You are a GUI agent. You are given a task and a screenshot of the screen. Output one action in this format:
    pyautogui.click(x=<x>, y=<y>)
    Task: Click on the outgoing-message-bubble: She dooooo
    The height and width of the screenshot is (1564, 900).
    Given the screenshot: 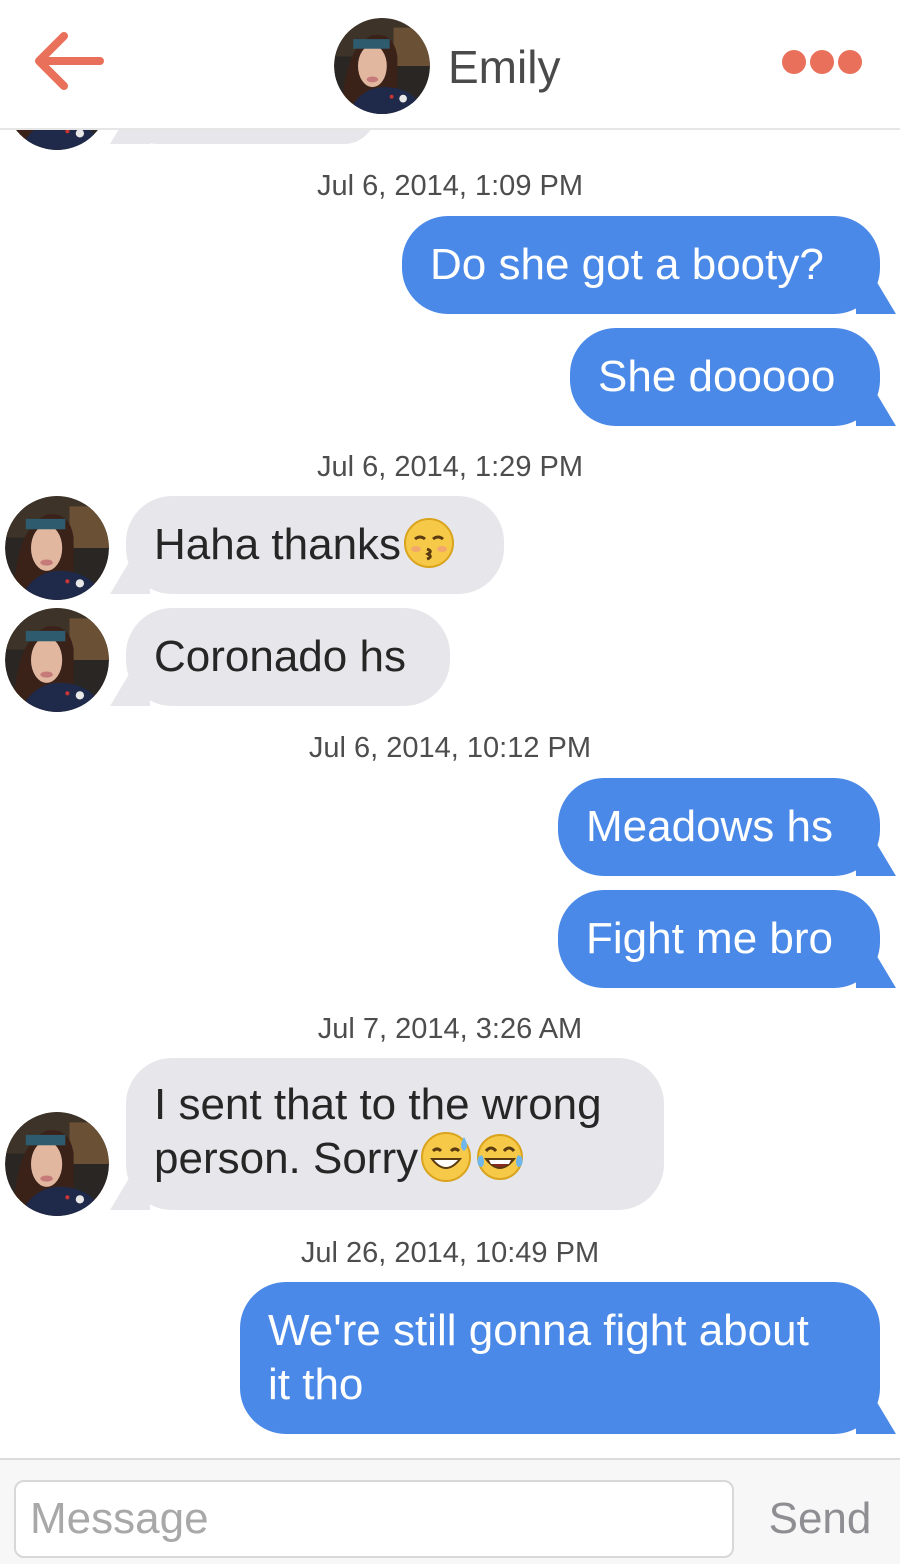 What is the action you would take?
    pyautogui.click(x=725, y=377)
    